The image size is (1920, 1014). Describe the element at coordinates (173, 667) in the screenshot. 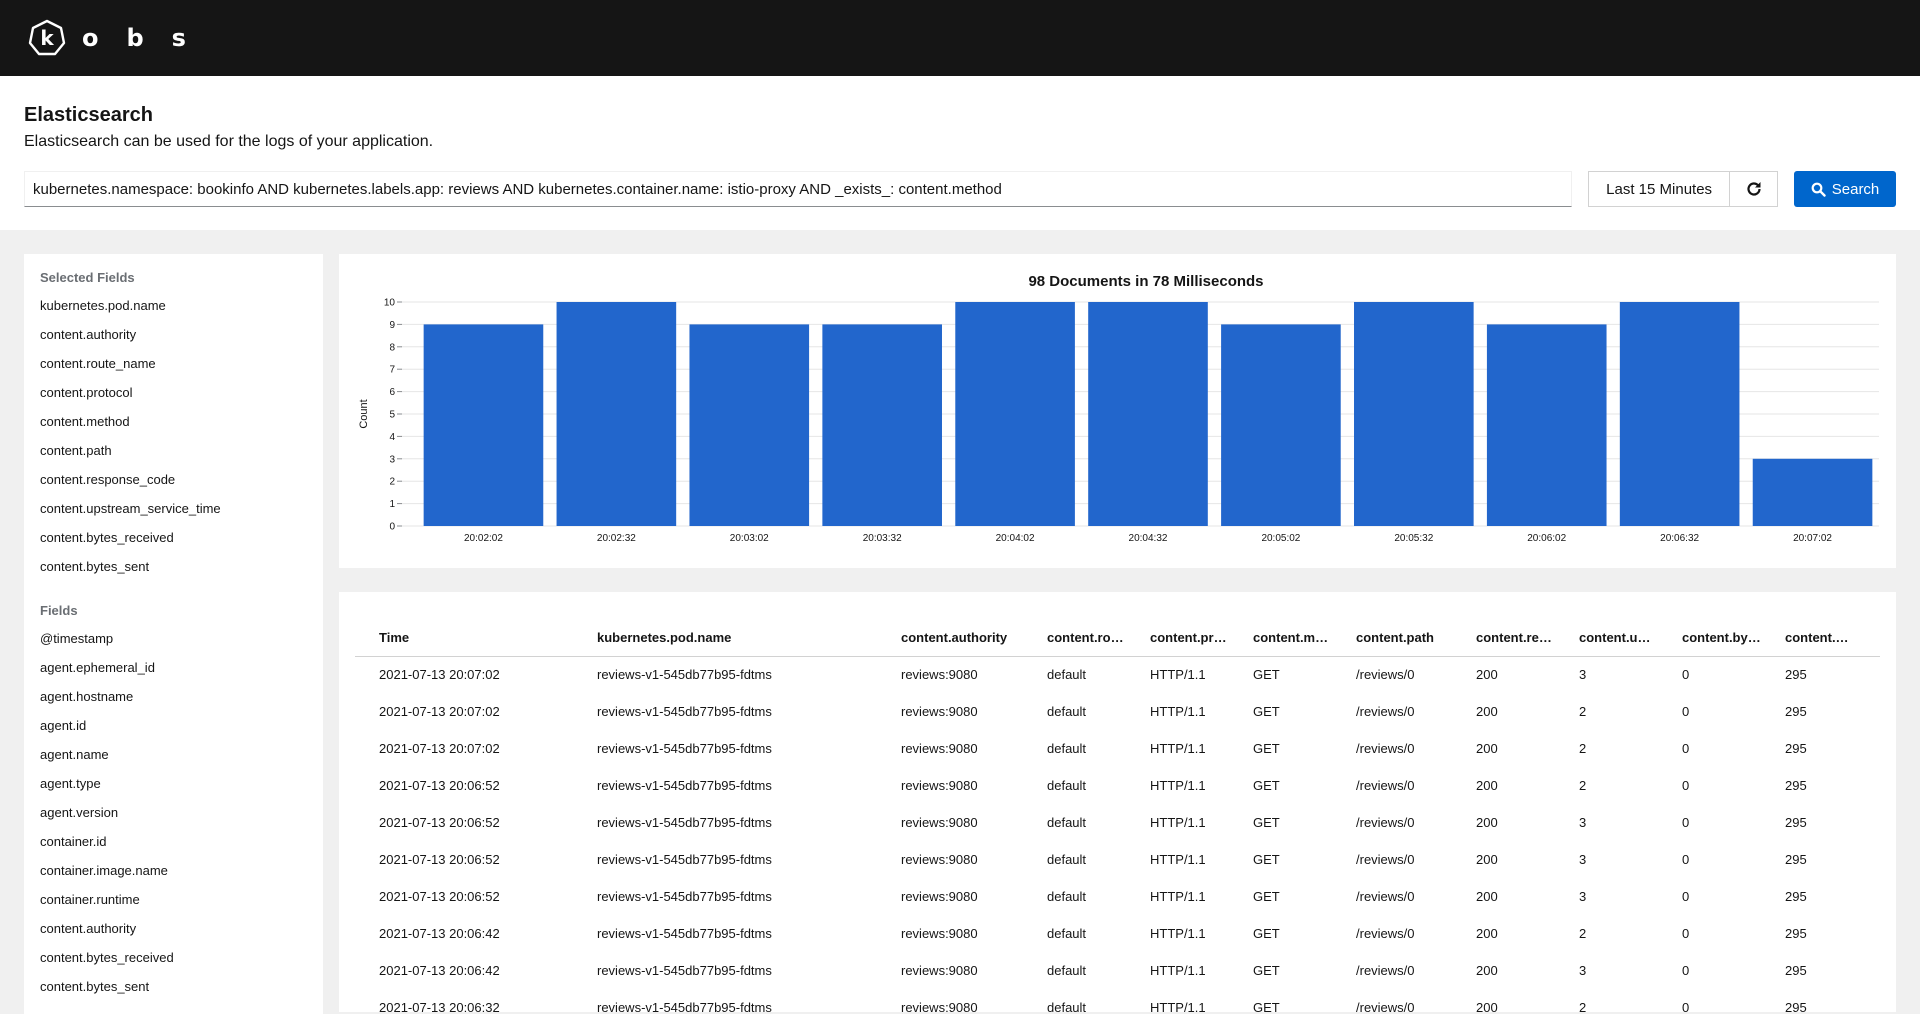

I see `field-item: agent.ephemeral_id` at that location.